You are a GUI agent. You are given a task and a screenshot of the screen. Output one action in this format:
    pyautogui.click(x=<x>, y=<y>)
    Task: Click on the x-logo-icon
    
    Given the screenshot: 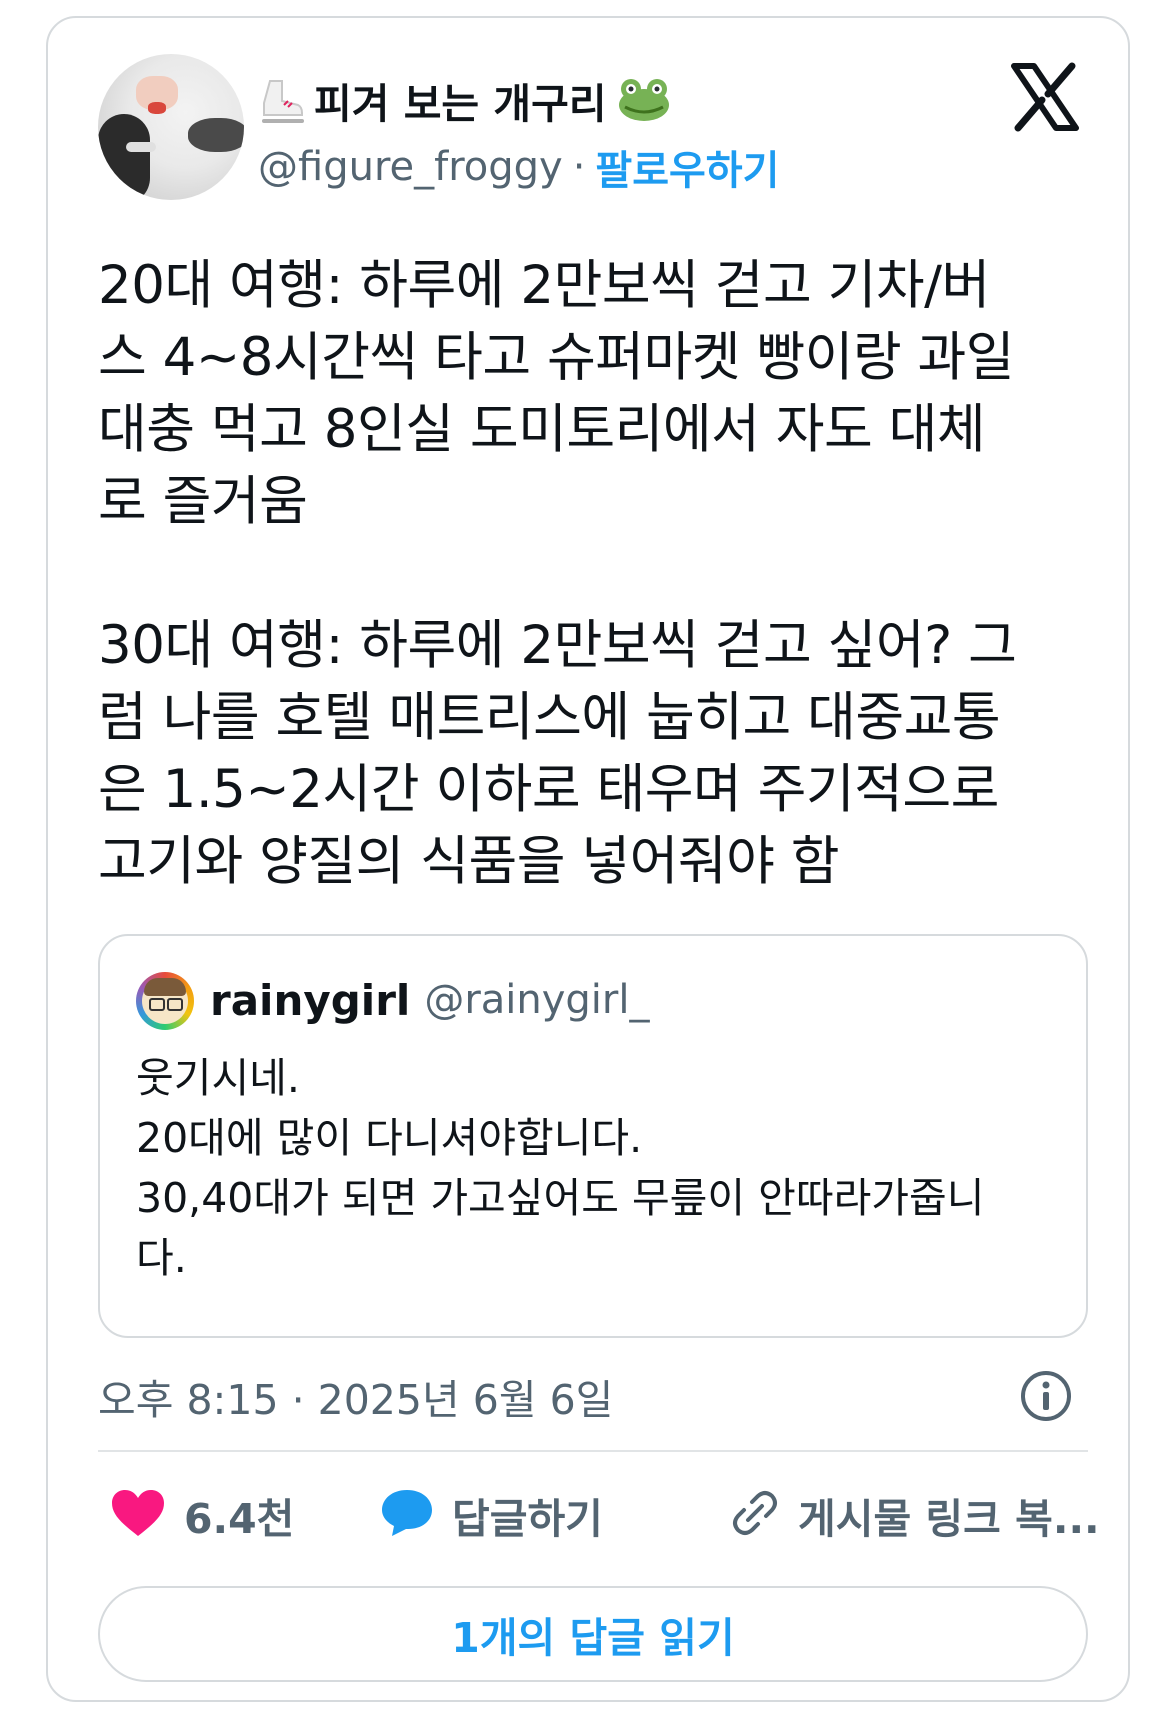 What is the action you would take?
    pyautogui.click(x=1045, y=97)
    